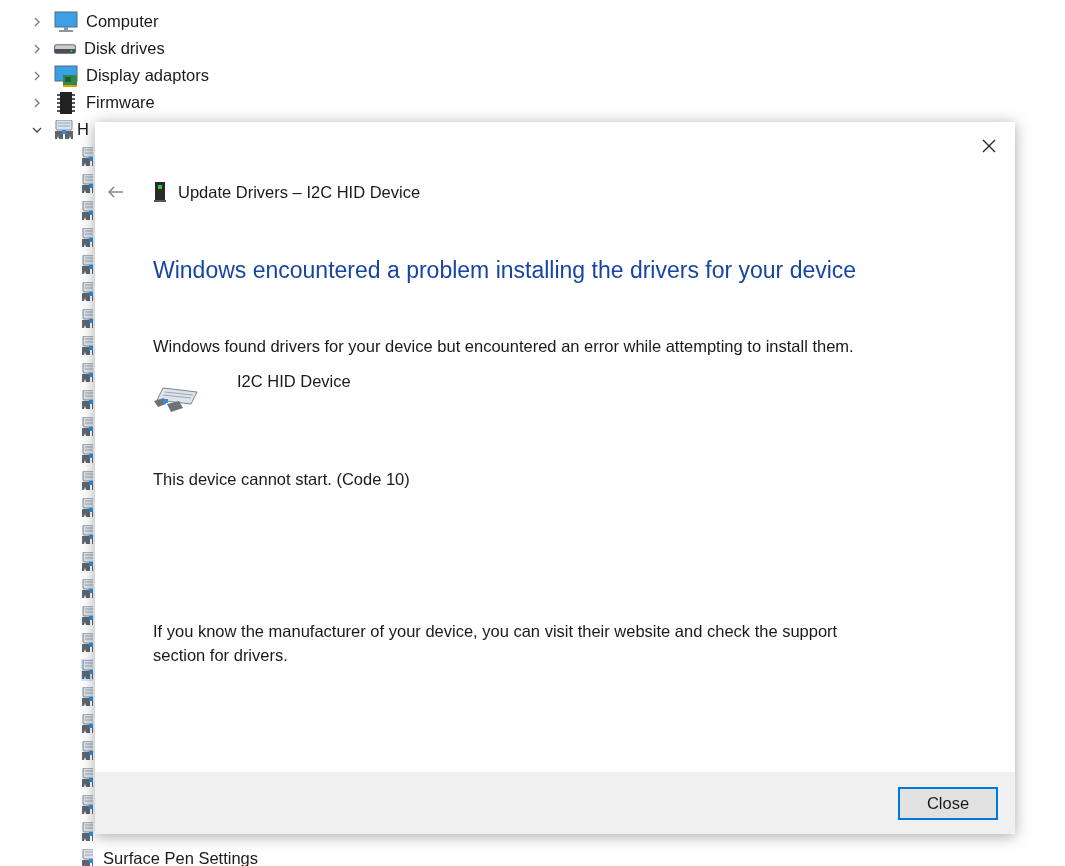  I want to click on tree-item-label: Disk drives, so click(124, 48).